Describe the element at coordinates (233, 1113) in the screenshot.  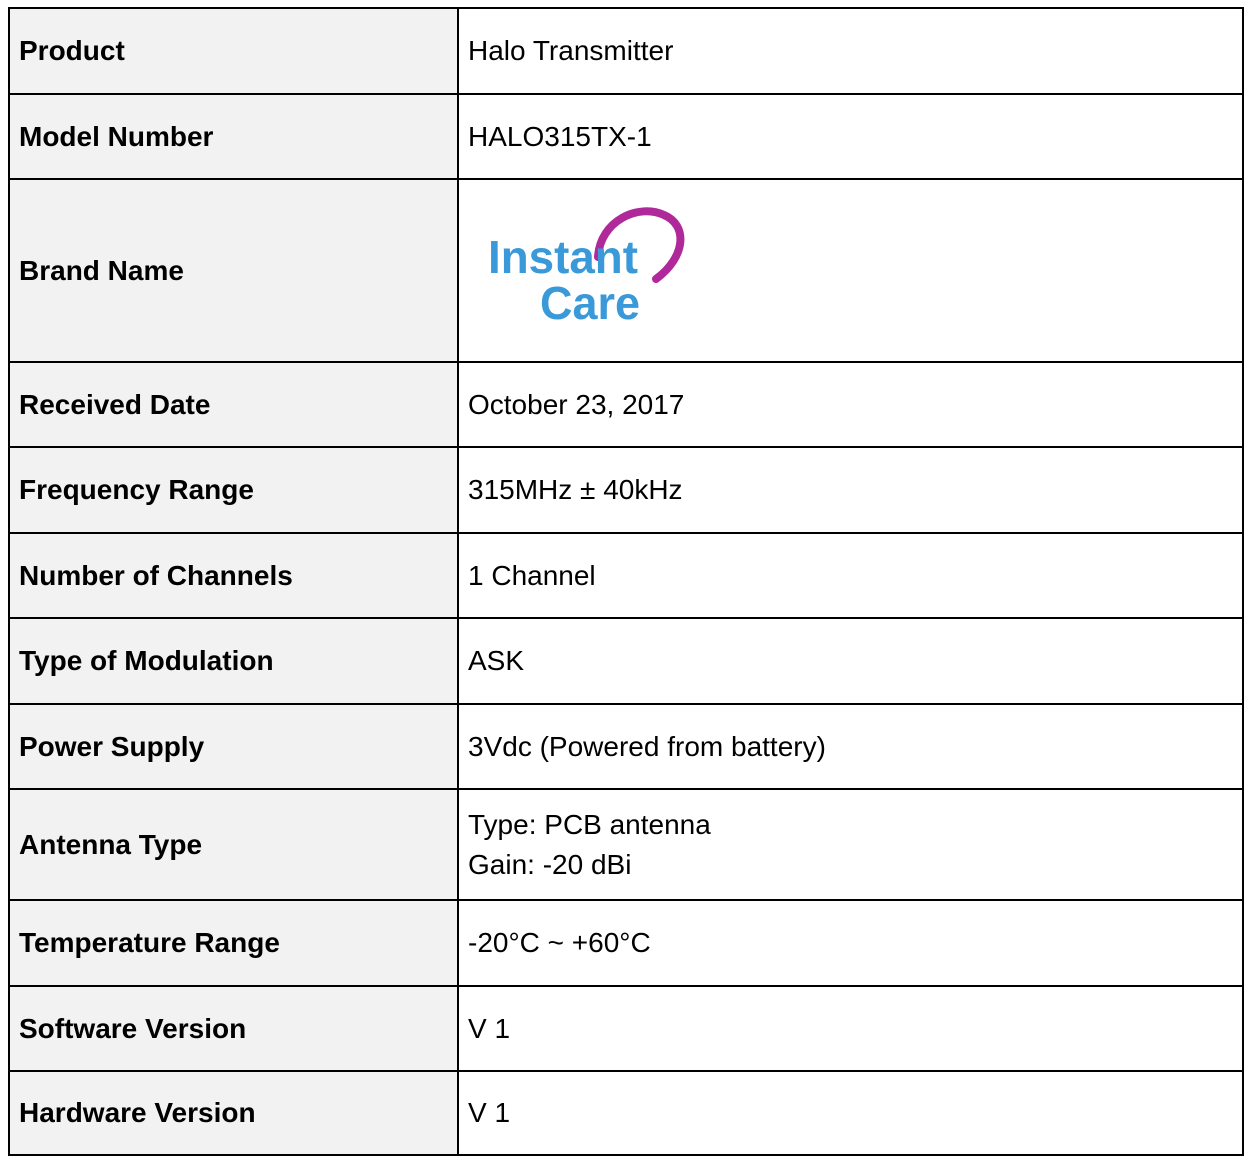
I see `label-hardware-version: Hardware Version` at that location.